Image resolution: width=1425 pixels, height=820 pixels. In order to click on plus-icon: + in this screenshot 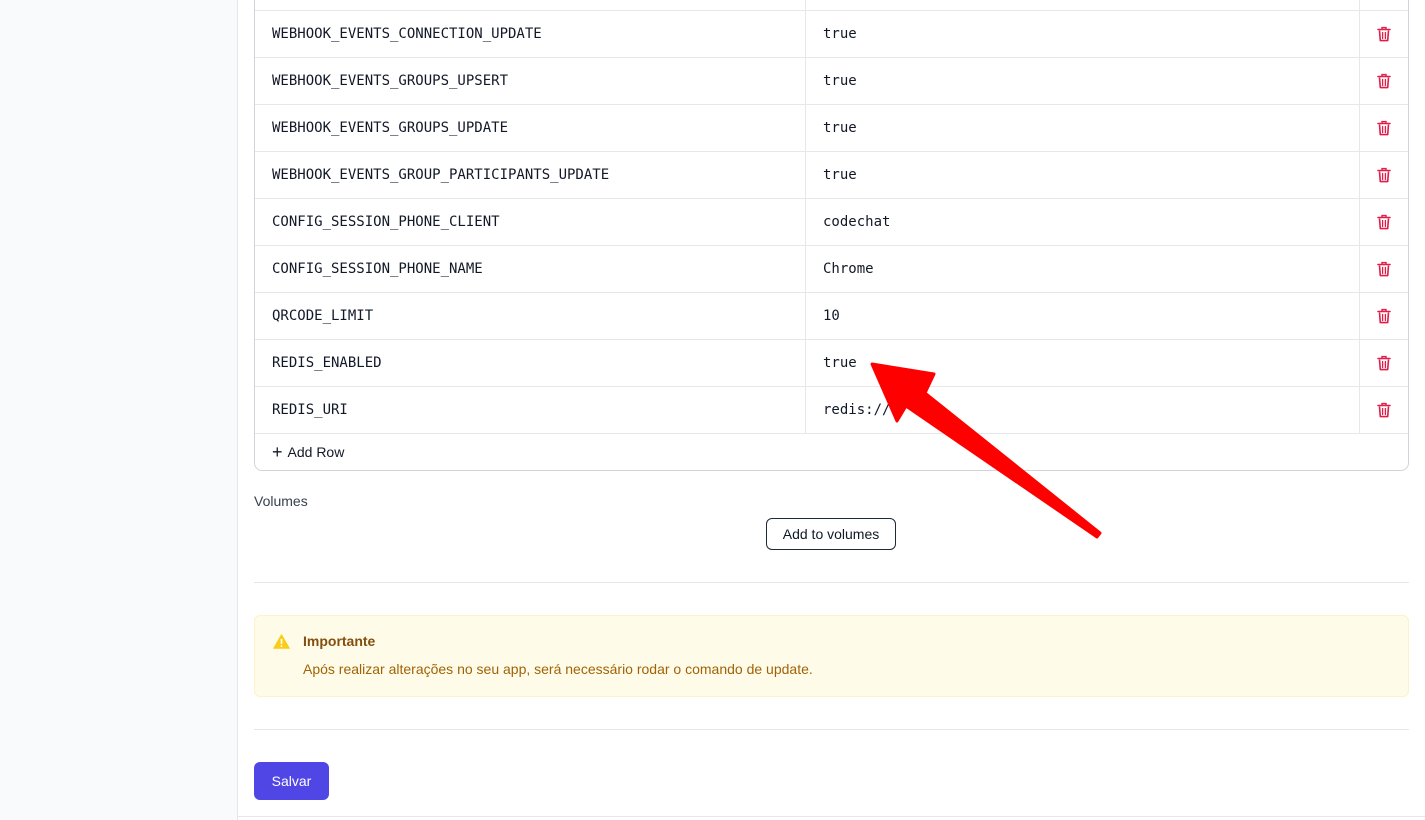, I will do `click(277, 452)`.